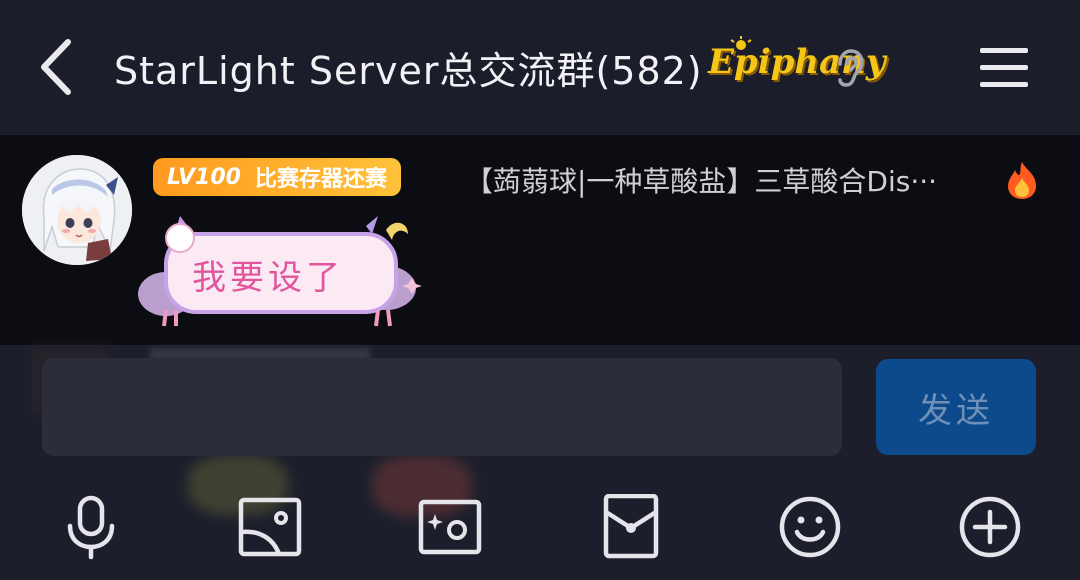 The width and height of the screenshot is (1080, 580). Describe the element at coordinates (701, 181) in the screenshot. I see `message-preview-text: 【蒟蒻球|一种草酸盐】三草酸合Dis···` at that location.